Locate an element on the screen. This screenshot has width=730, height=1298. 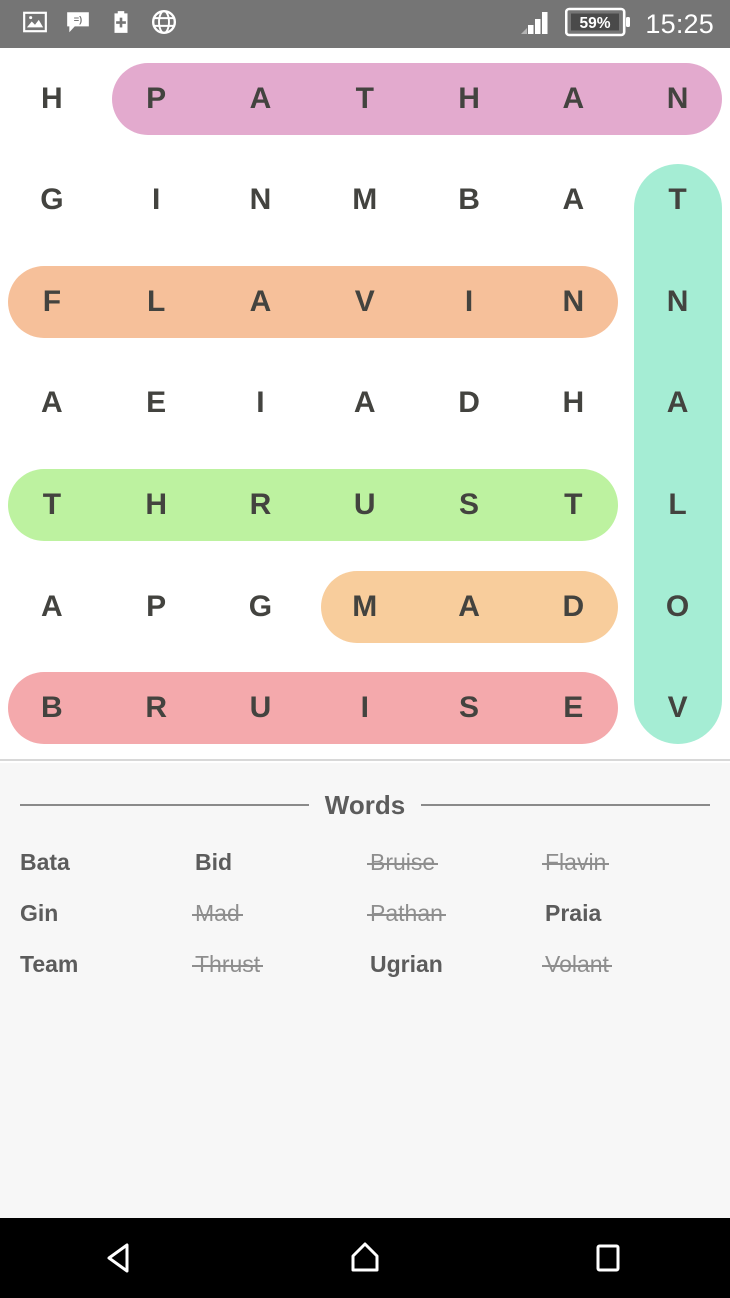
word-list-cell: Thrust is located at coordinates (280, 964).